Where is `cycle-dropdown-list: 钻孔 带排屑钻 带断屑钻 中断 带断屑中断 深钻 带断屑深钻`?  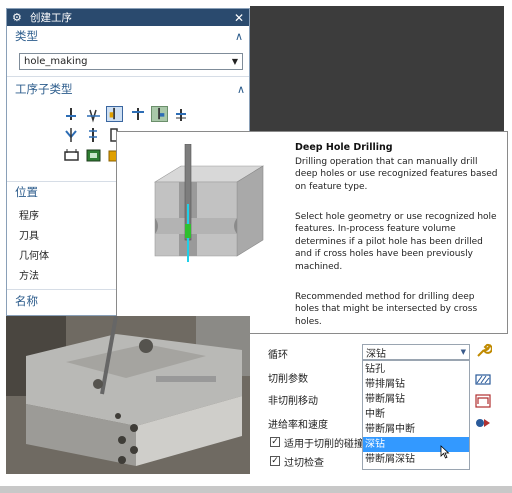 cycle-dropdown-list: 钻孔 带排屑钻 带断屑钻 中断 带断屑中断 深钻 带断屑深钻 is located at coordinates (416, 415).